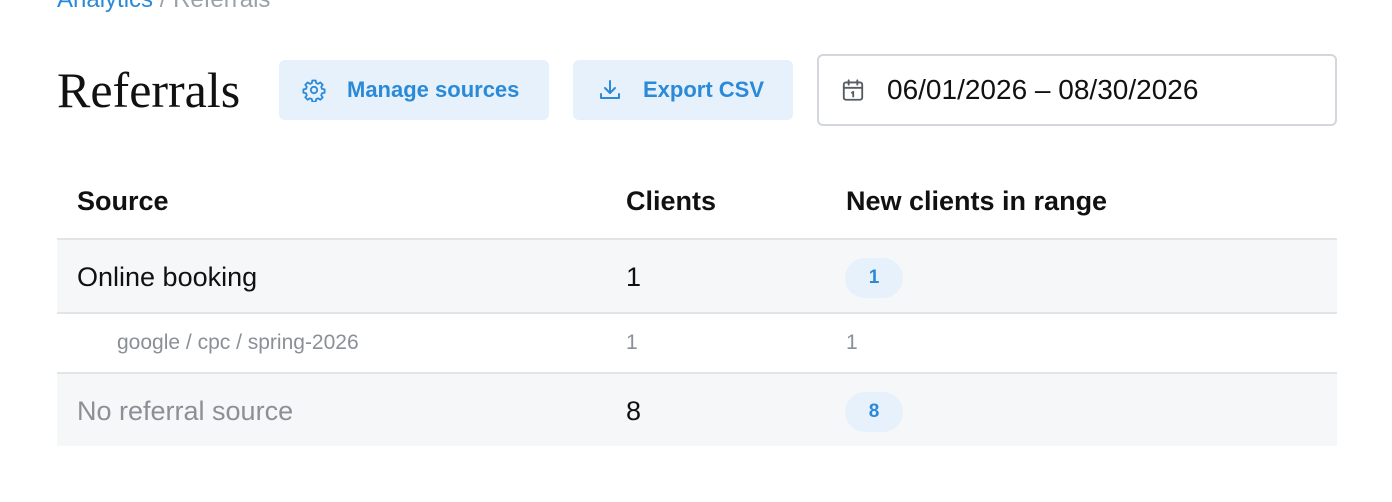 The image size is (1392, 502). Describe the element at coordinates (221, 6) in the screenshot. I see `breadcrumb-current: Referrals` at that location.